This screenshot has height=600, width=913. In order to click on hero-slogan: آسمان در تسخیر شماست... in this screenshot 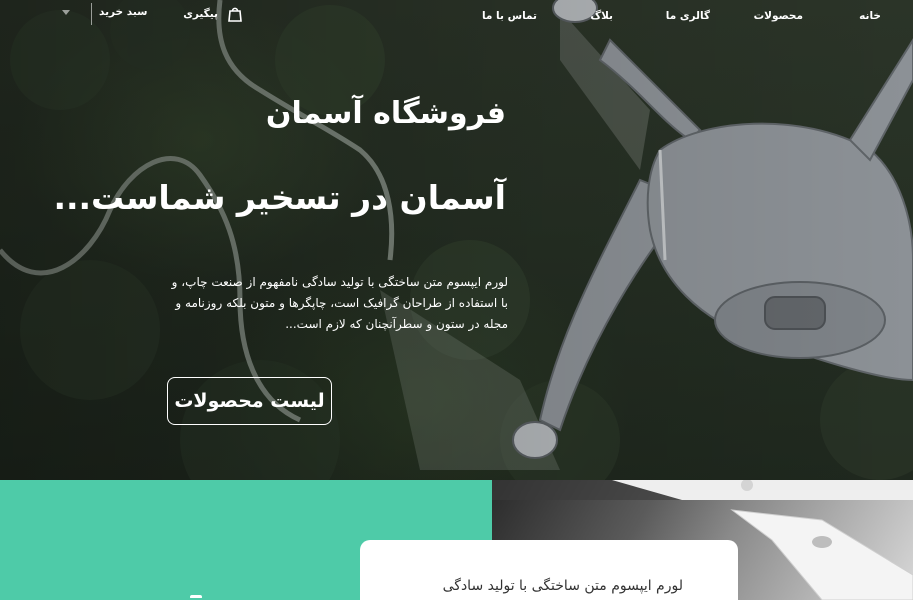, I will do `click(279, 197)`.